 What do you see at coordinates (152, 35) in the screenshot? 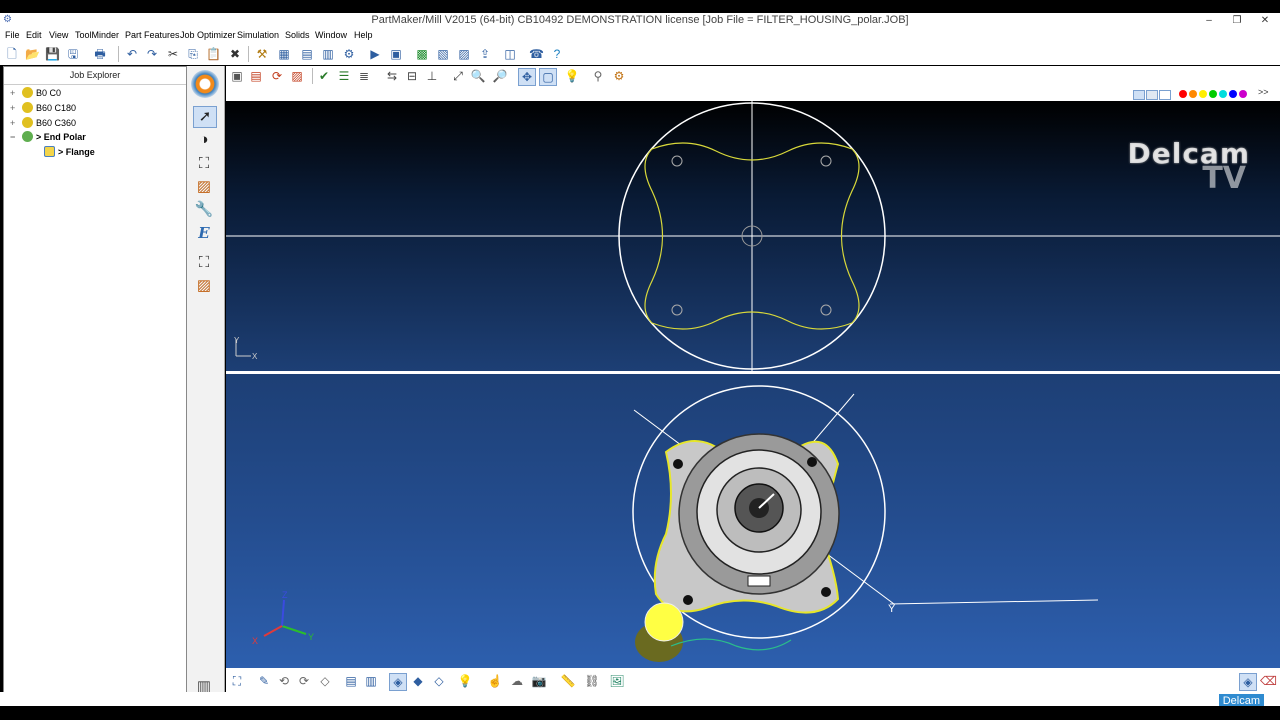
I see `menu-part-features: Part Features` at bounding box center [152, 35].